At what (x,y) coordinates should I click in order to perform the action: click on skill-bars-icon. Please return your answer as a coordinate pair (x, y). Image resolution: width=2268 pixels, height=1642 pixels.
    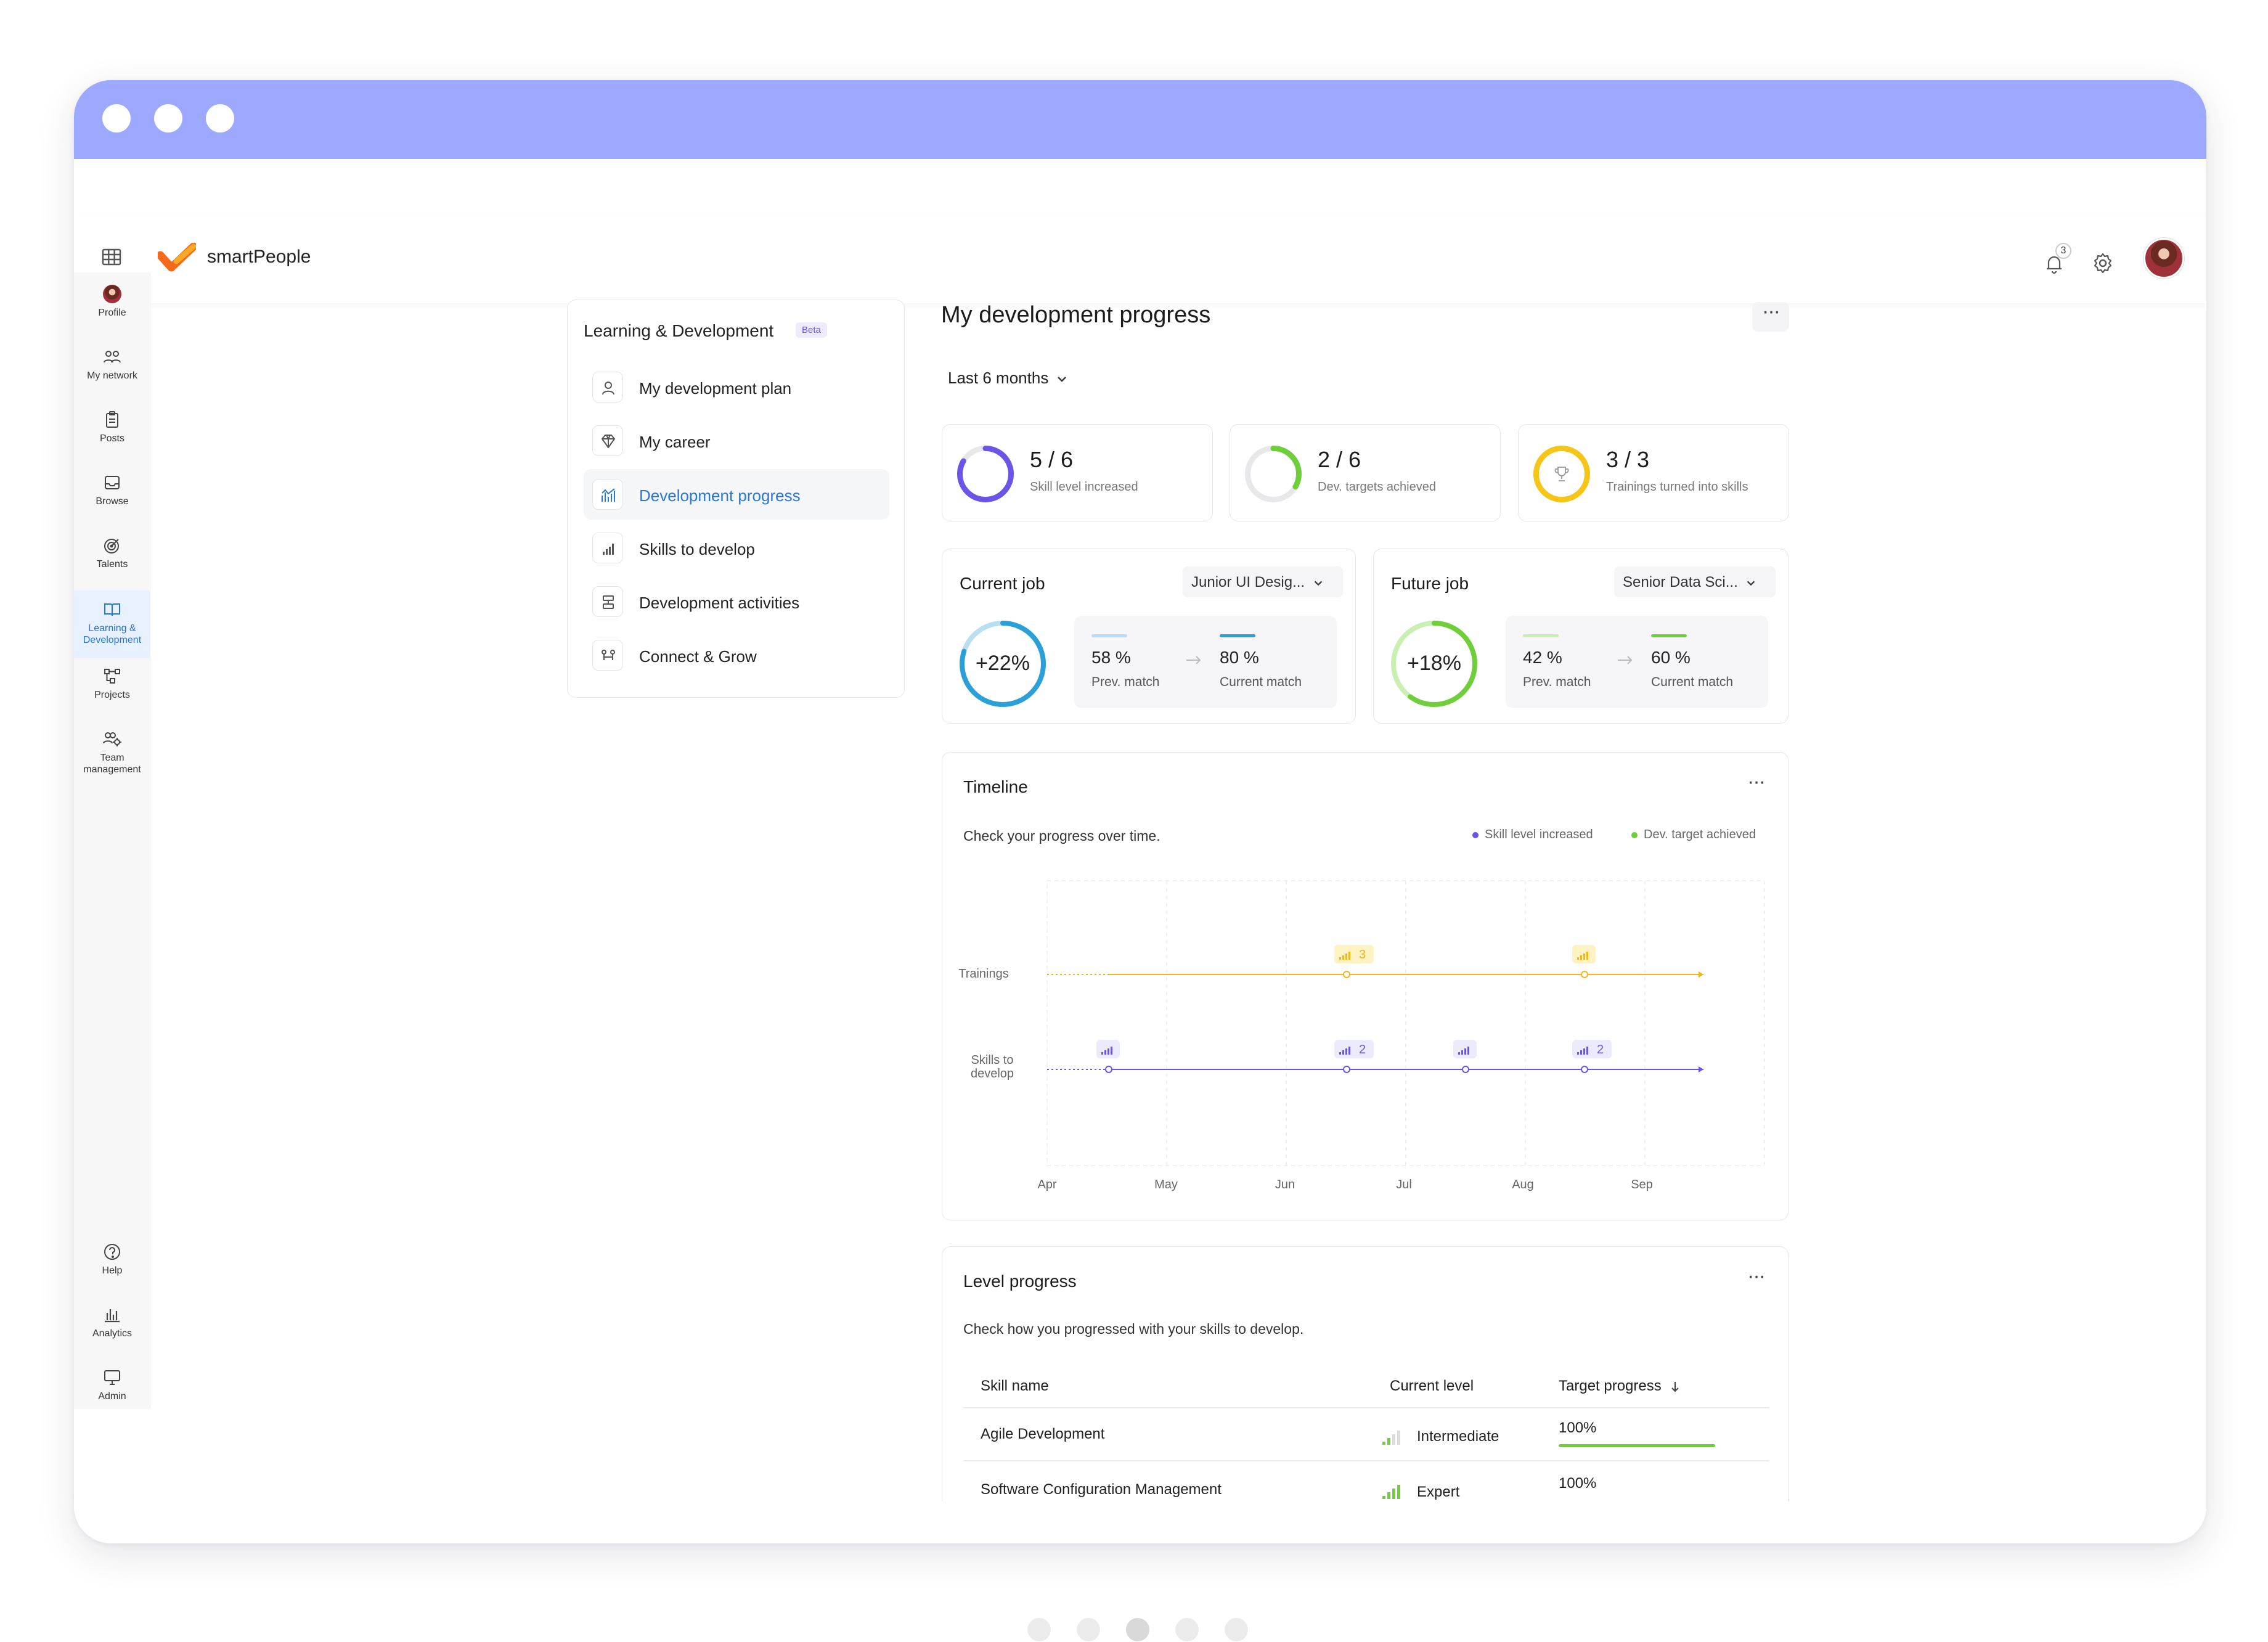
    Looking at the image, I should click on (608, 549).